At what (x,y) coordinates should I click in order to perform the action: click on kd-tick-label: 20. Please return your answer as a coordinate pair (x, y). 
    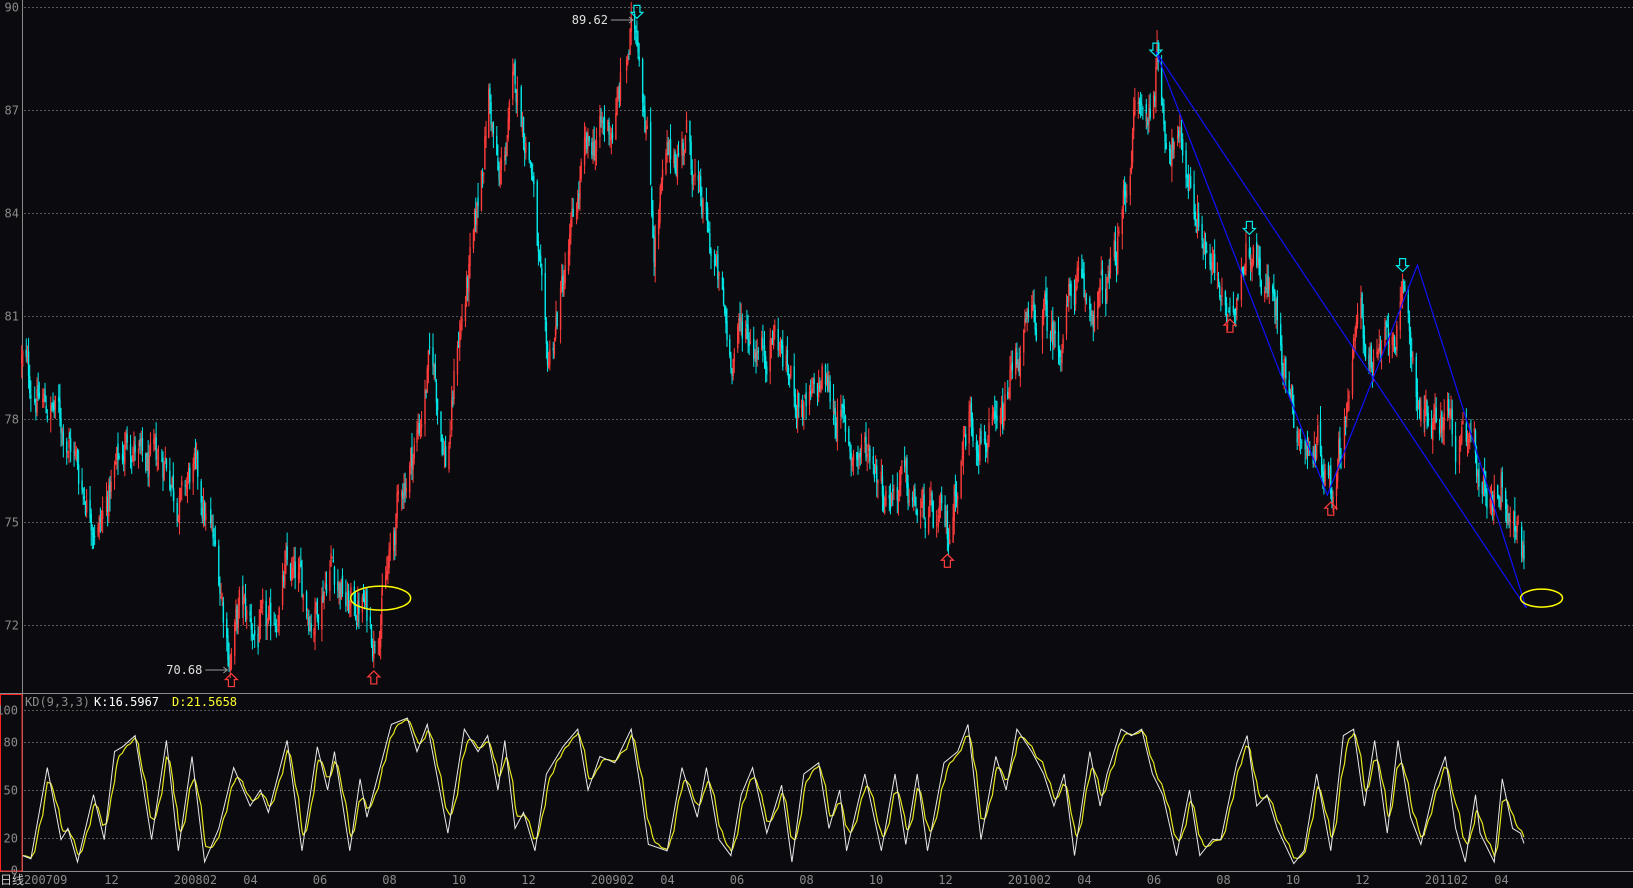
    Looking at the image, I should click on (11, 839).